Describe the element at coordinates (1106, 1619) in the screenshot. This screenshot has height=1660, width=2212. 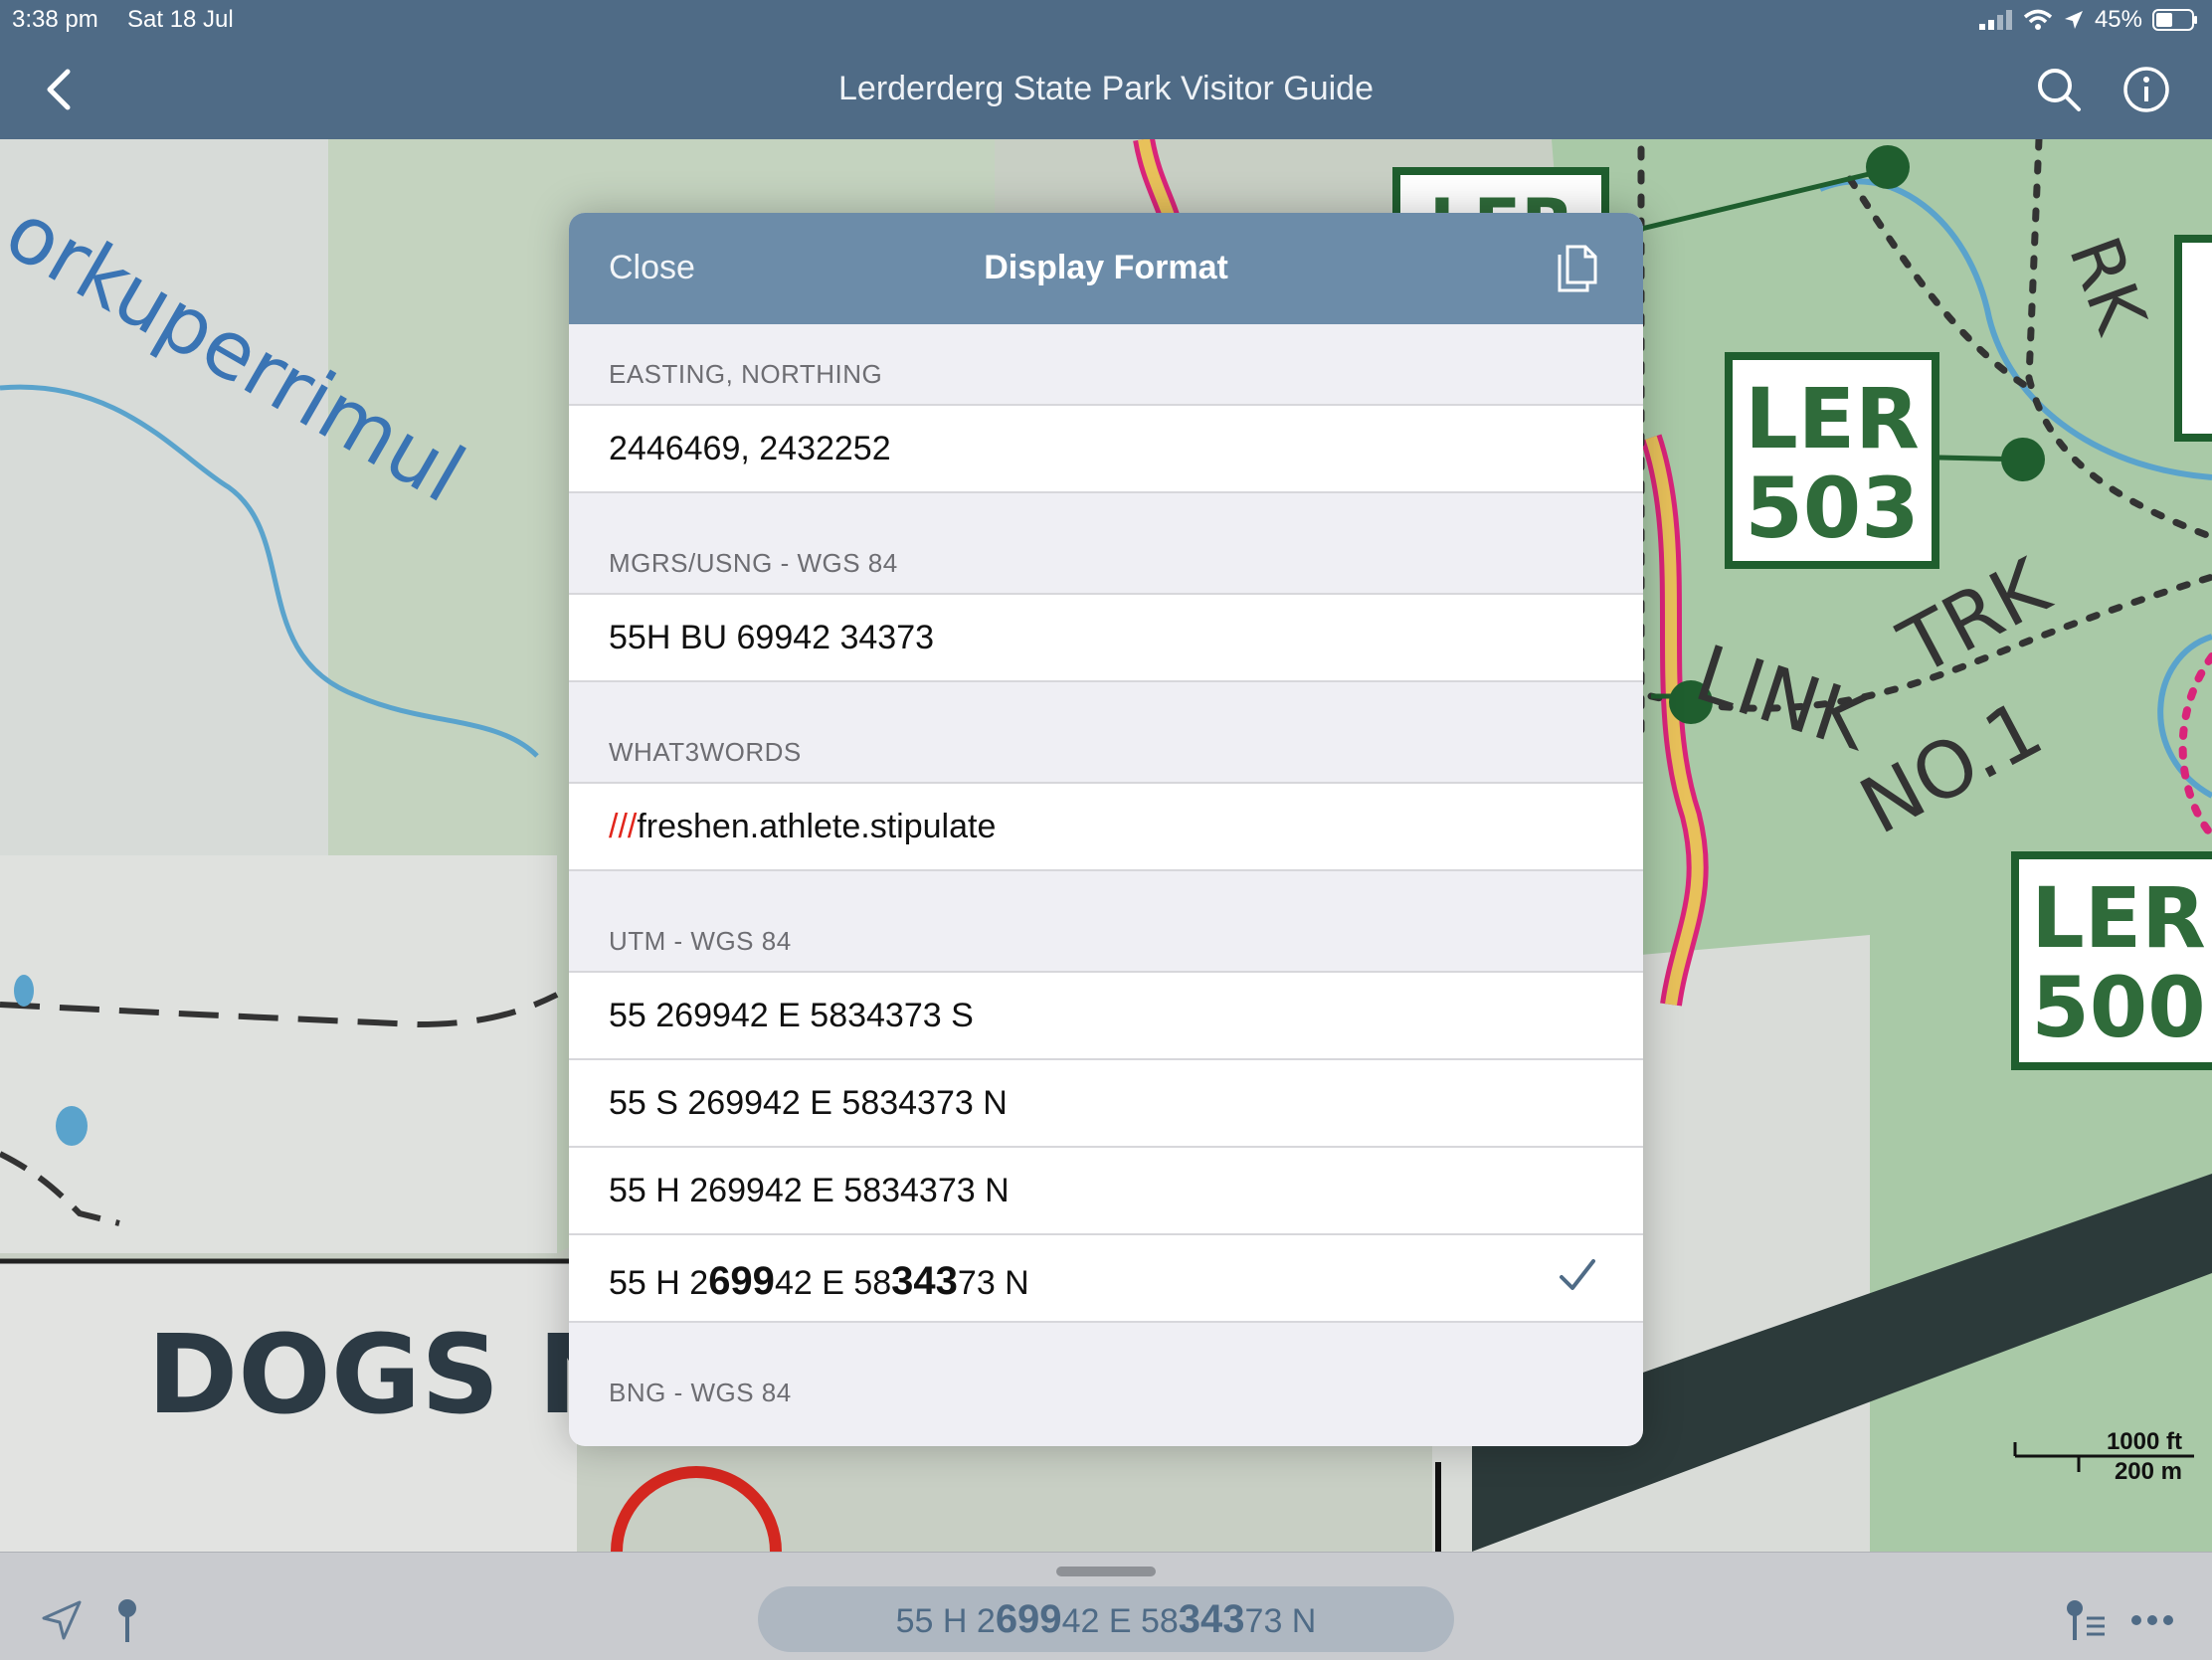
I see `coordinate-display-button: 55 H 269942 E 5834373 N` at that location.